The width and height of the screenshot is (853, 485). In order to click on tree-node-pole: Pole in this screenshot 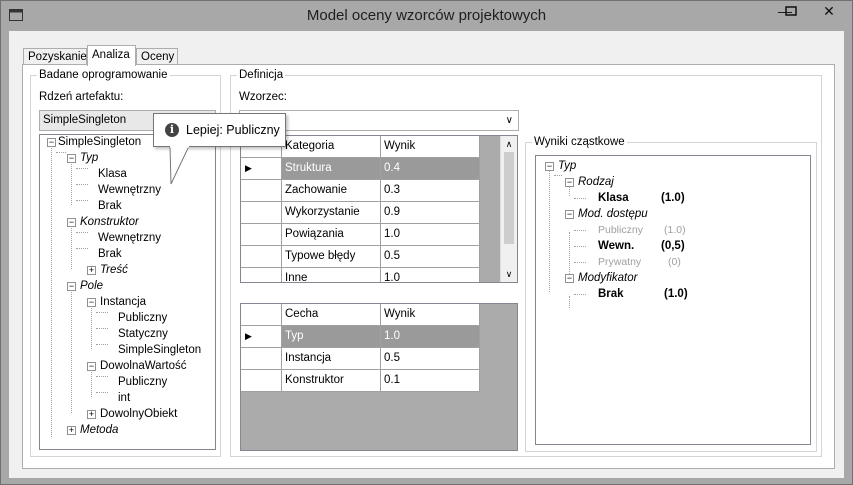, I will do `click(91, 286)`.